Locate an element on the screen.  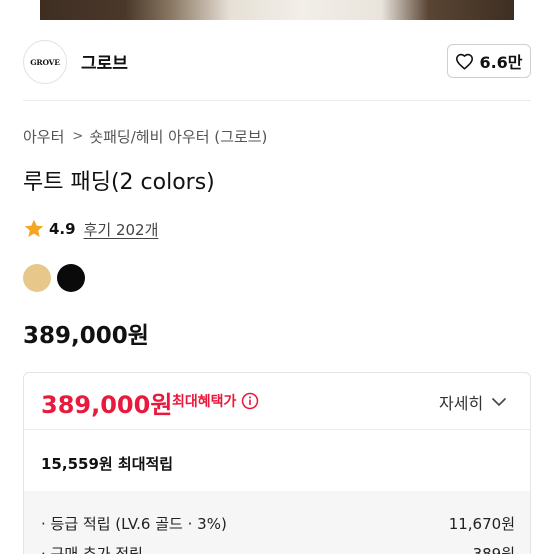
product-image is located at coordinates (277, 10).